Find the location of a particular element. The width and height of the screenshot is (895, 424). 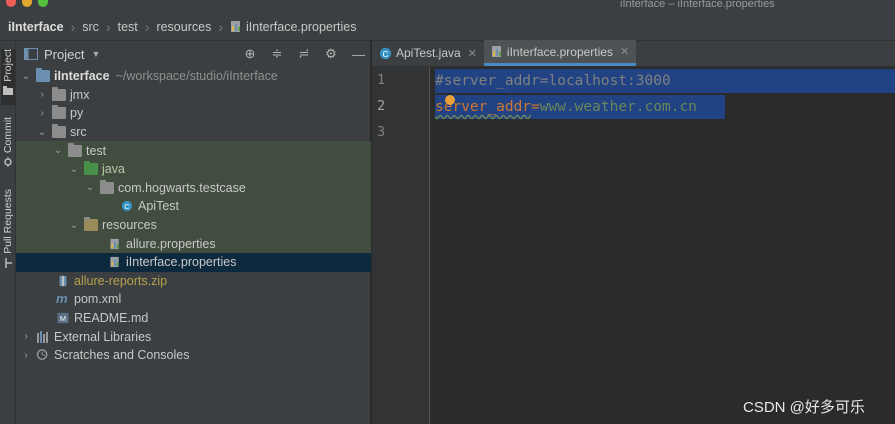

zoom-window-button is located at coordinates (43, 3).